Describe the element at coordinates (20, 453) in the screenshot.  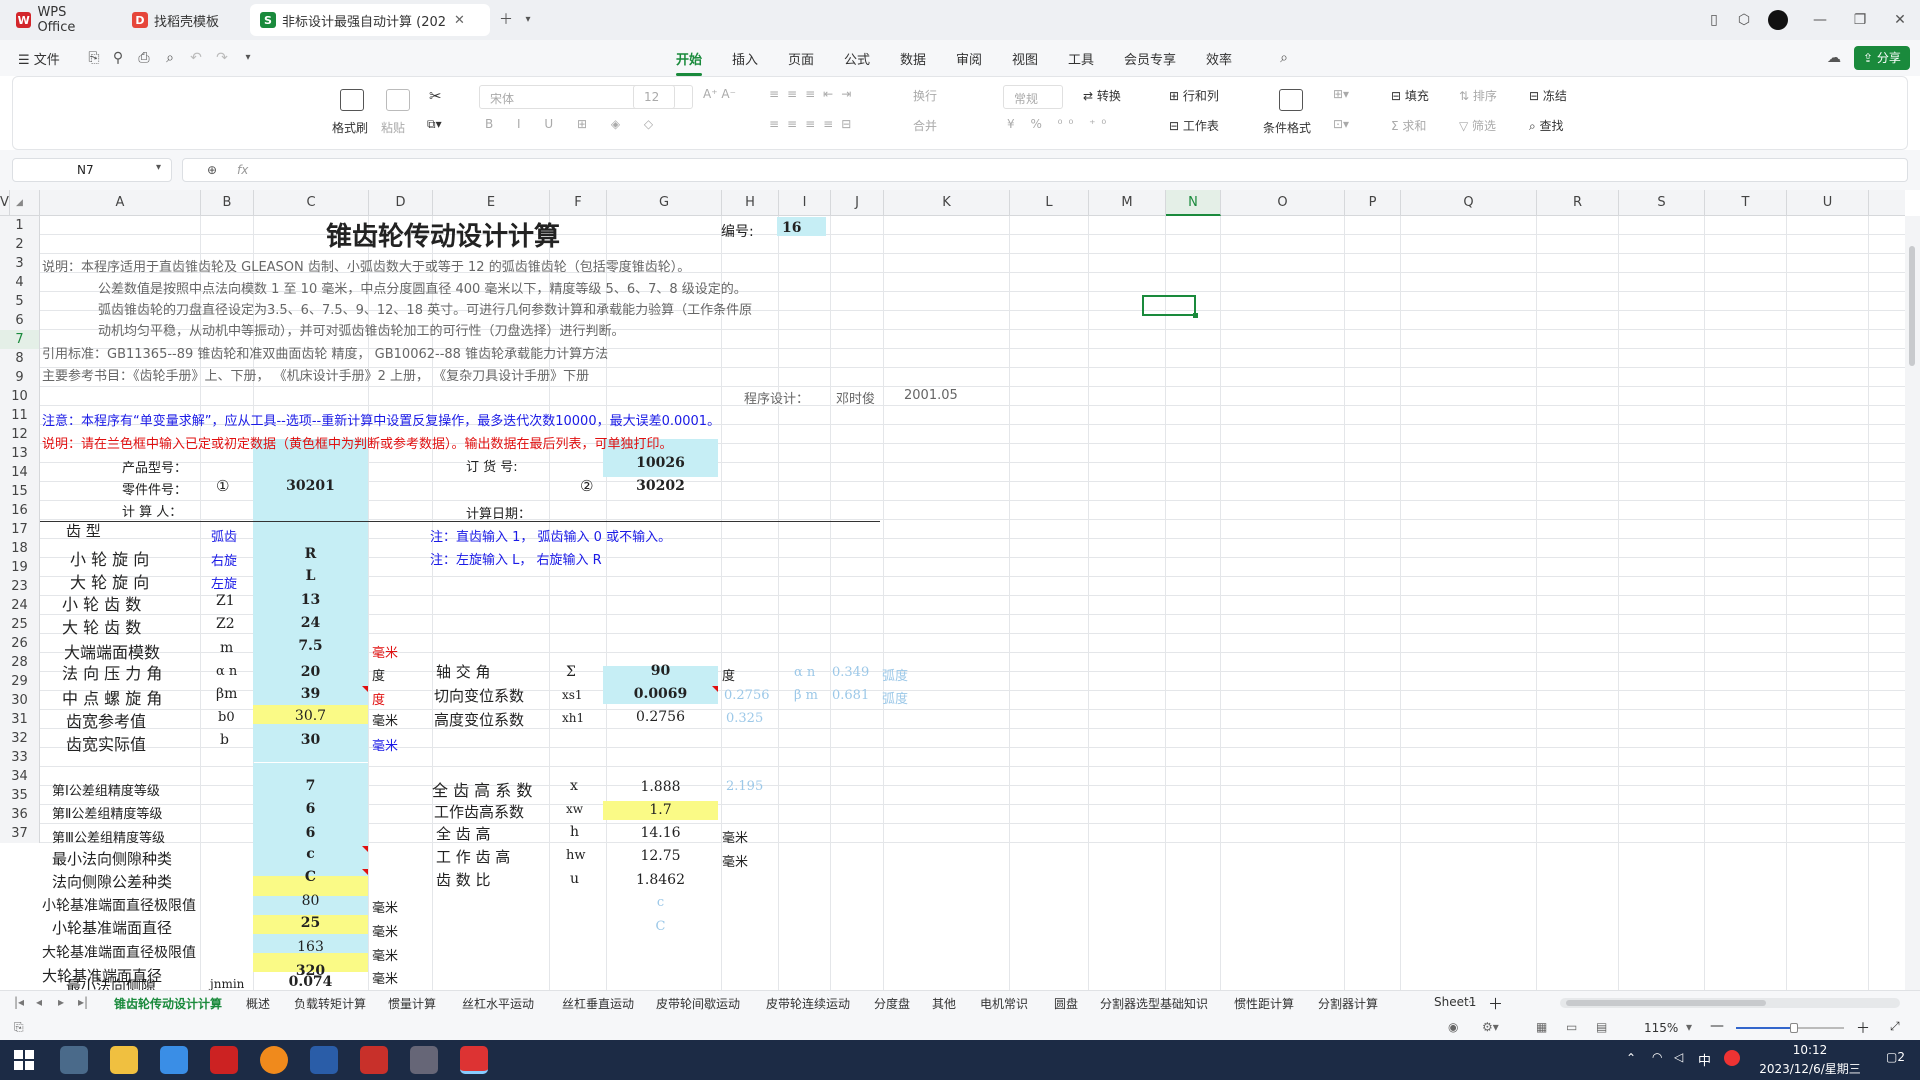
I see `row-header-13: 13` at that location.